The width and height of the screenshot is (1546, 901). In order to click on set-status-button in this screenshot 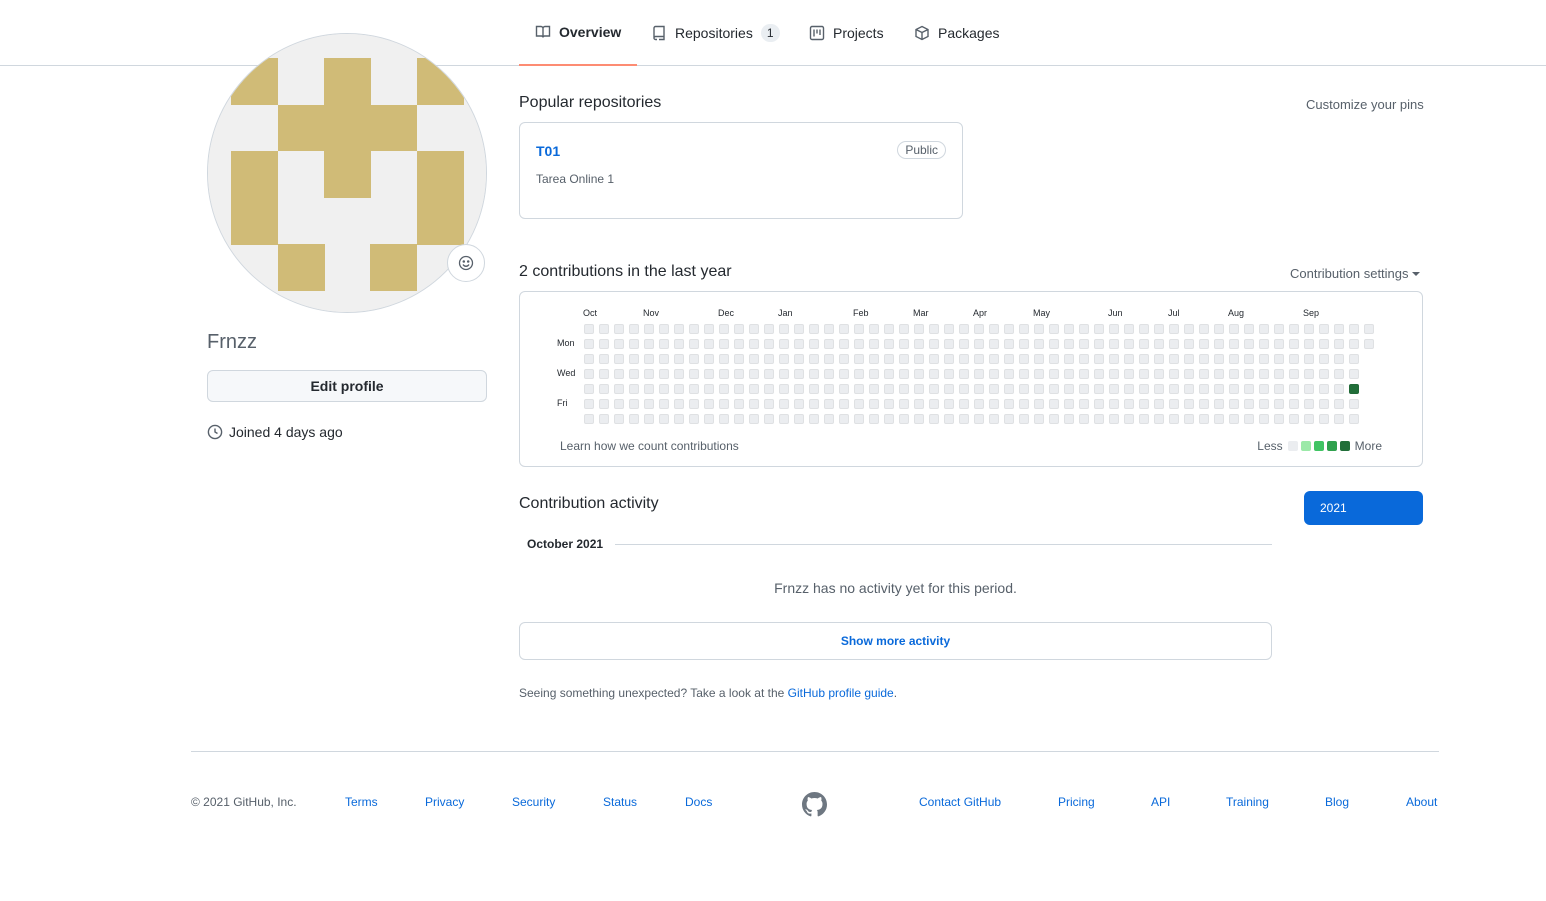, I will do `click(466, 263)`.